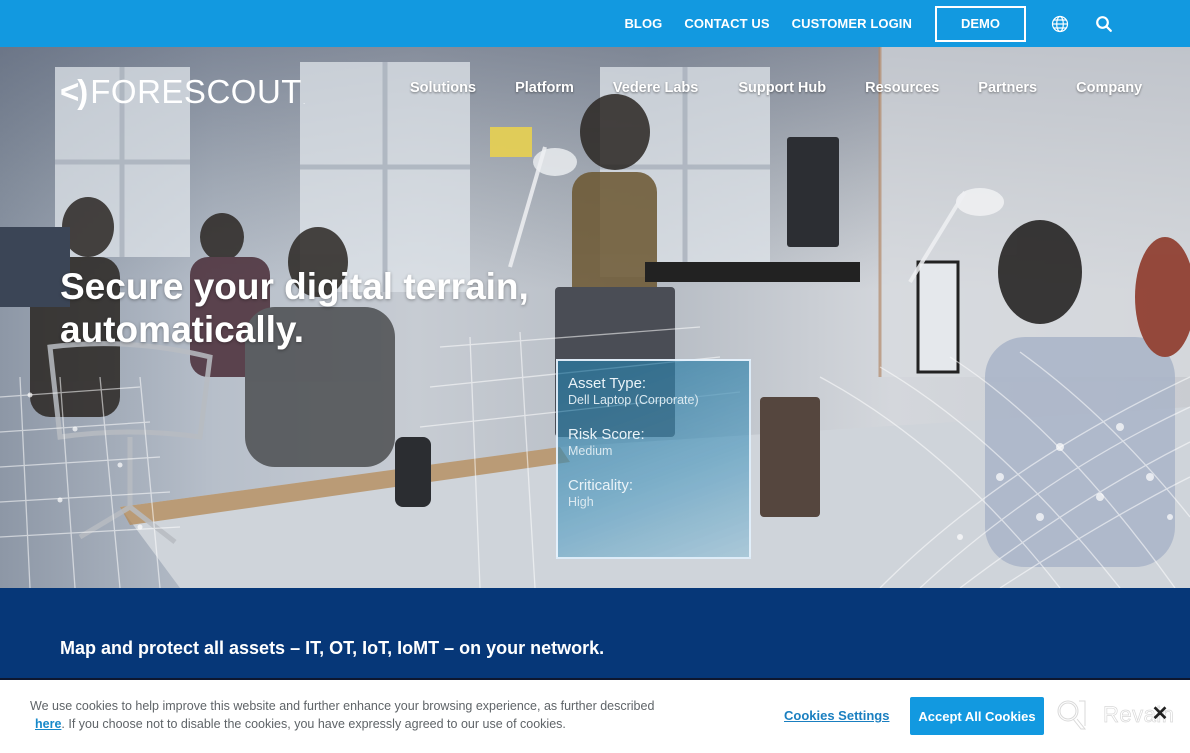  Describe the element at coordinates (544, 88) in the screenshot. I see `nav-platform: Platform` at that location.